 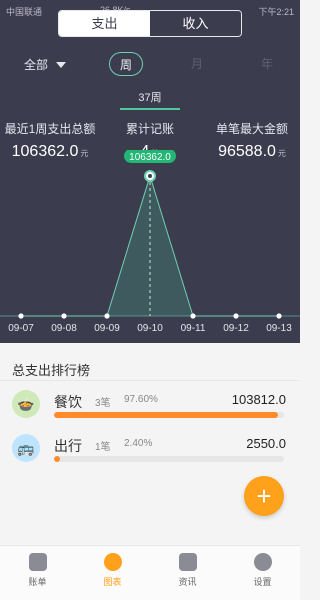 What do you see at coordinates (267, 64) in the screenshot?
I see `period-year: 年` at bounding box center [267, 64].